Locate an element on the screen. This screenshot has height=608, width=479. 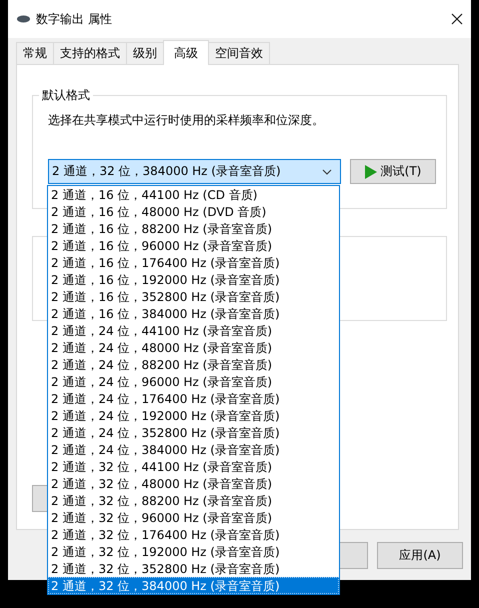
dropdown-option: 2 通道，16 位，96000 Hz (录音室音质) is located at coordinates (193, 245).